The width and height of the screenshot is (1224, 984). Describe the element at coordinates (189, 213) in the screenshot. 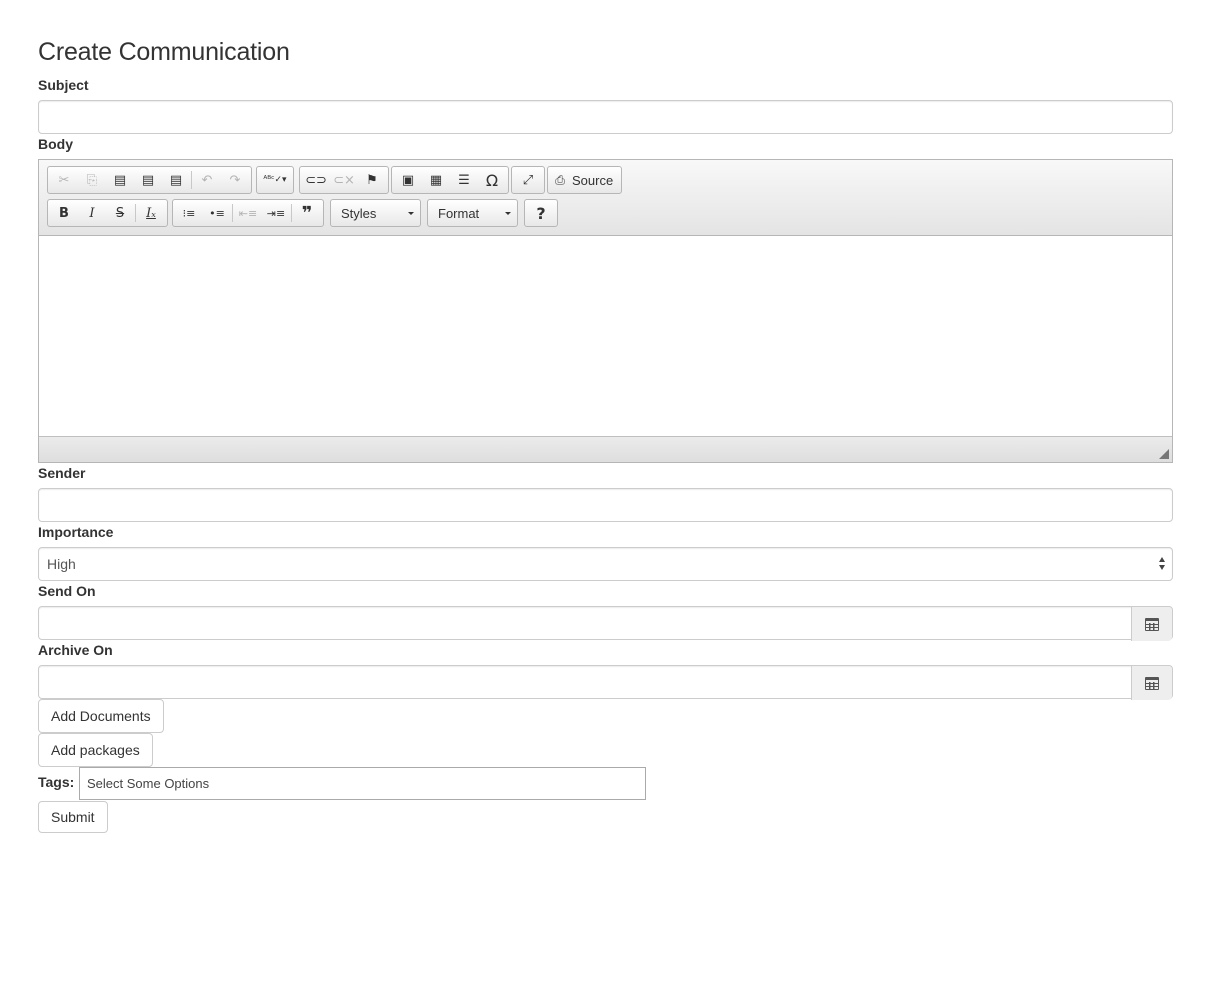

I see `numbered-list-icon: ⁝≡` at that location.